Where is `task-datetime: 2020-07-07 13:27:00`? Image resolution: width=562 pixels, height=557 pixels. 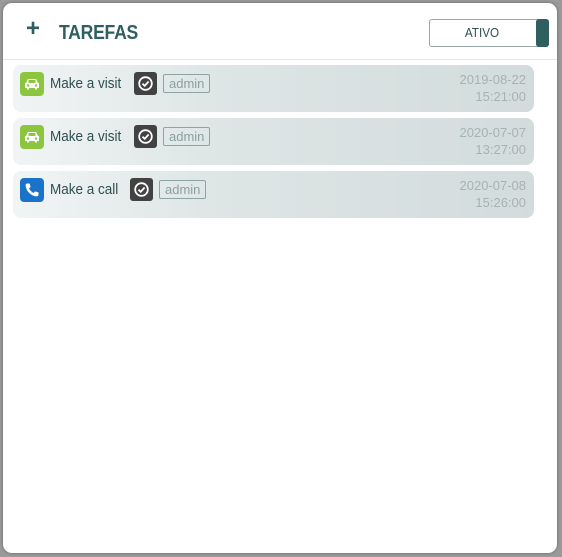
task-datetime: 2020-07-07 13:27:00 is located at coordinates (493, 141).